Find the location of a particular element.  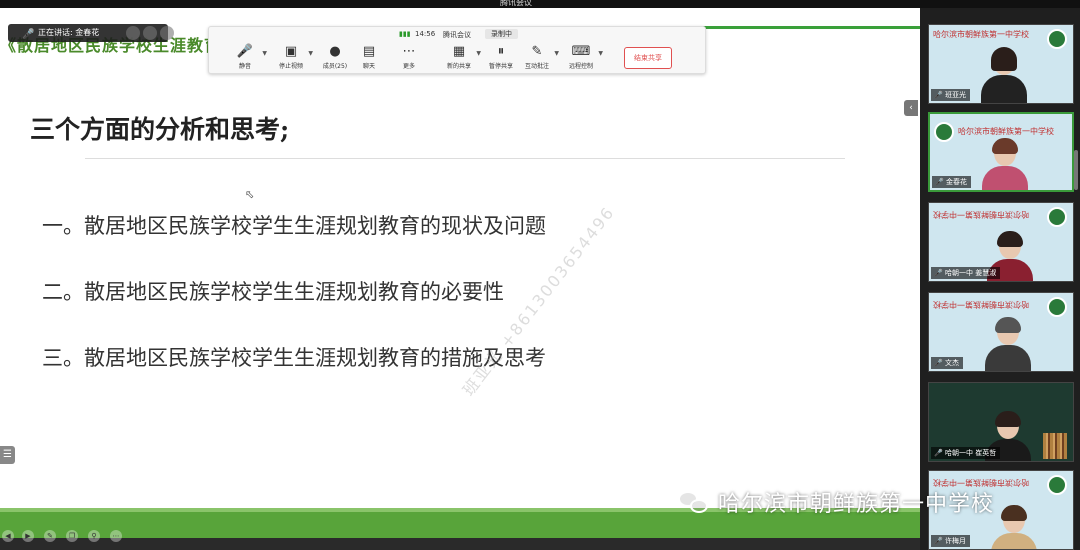

participant-tile: 哈尔滨市朝鲜族第一中学校 🎤 班亚光 is located at coordinates (1001, 64).